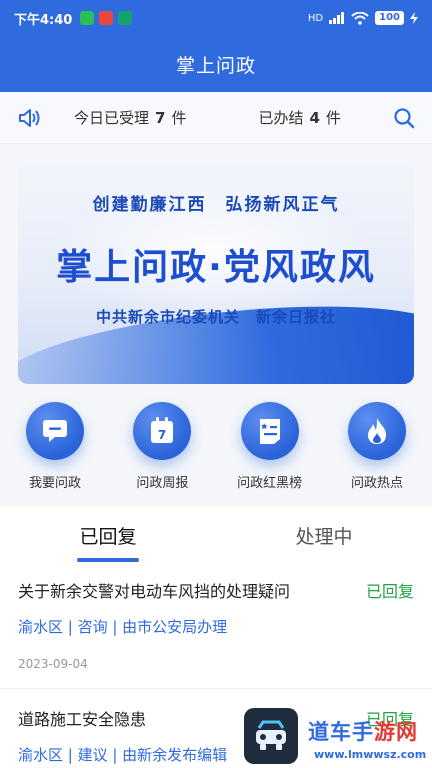 This screenshot has width=432, height=768. What do you see at coordinates (360, 18) in the screenshot?
I see `wifi-icon` at bounding box center [360, 18].